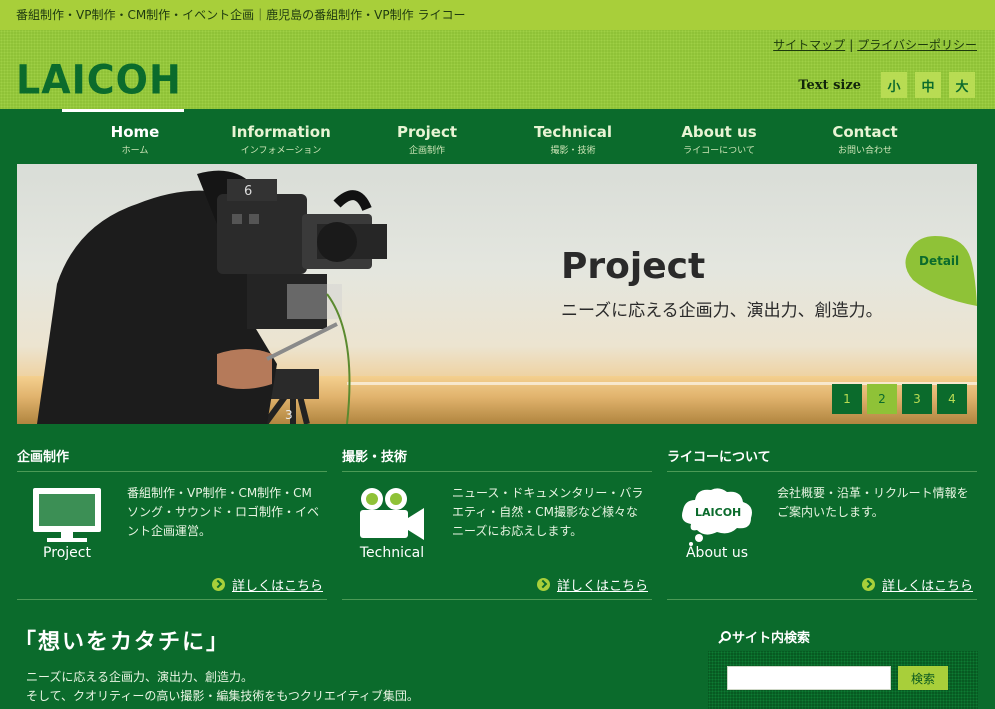 The image size is (995, 709). What do you see at coordinates (223, 512) in the screenshot?
I see `feature-description: 番組制作・VP制作・CM制作・CMソング・サウンド・ロゴ制作・イベント企画運営。` at bounding box center [223, 512].